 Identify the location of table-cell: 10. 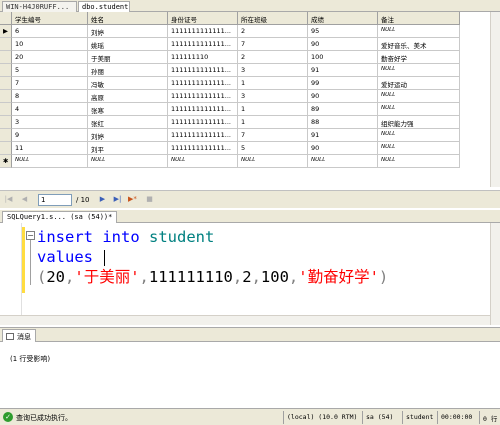
(50, 44).